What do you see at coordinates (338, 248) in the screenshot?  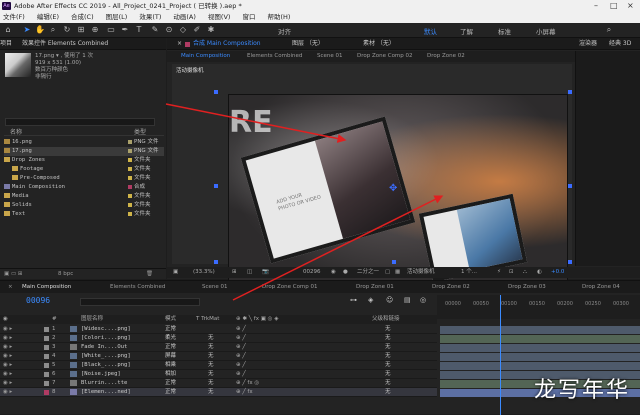 I see `arrow-to-small-card` at bounding box center [338, 248].